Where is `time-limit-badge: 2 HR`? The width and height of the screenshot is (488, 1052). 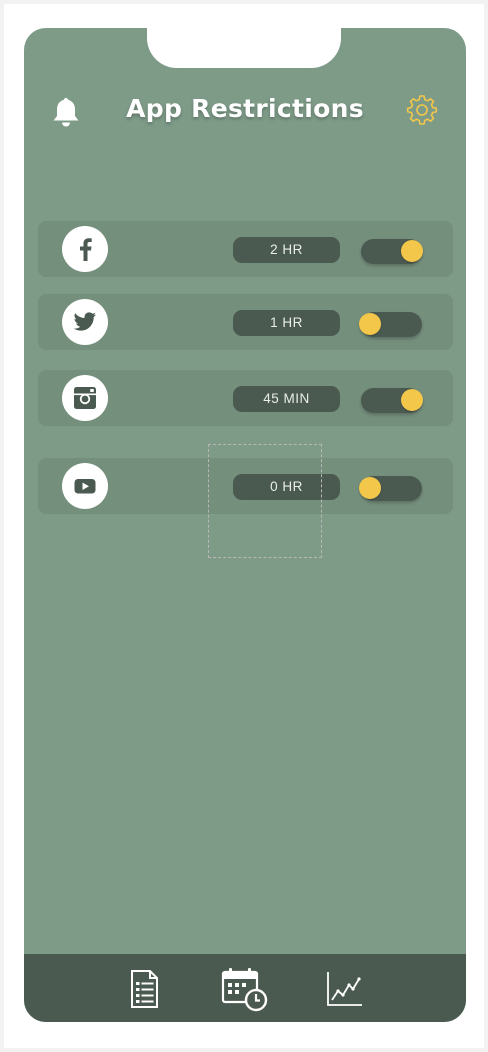
time-limit-badge: 2 HR is located at coordinates (286, 250).